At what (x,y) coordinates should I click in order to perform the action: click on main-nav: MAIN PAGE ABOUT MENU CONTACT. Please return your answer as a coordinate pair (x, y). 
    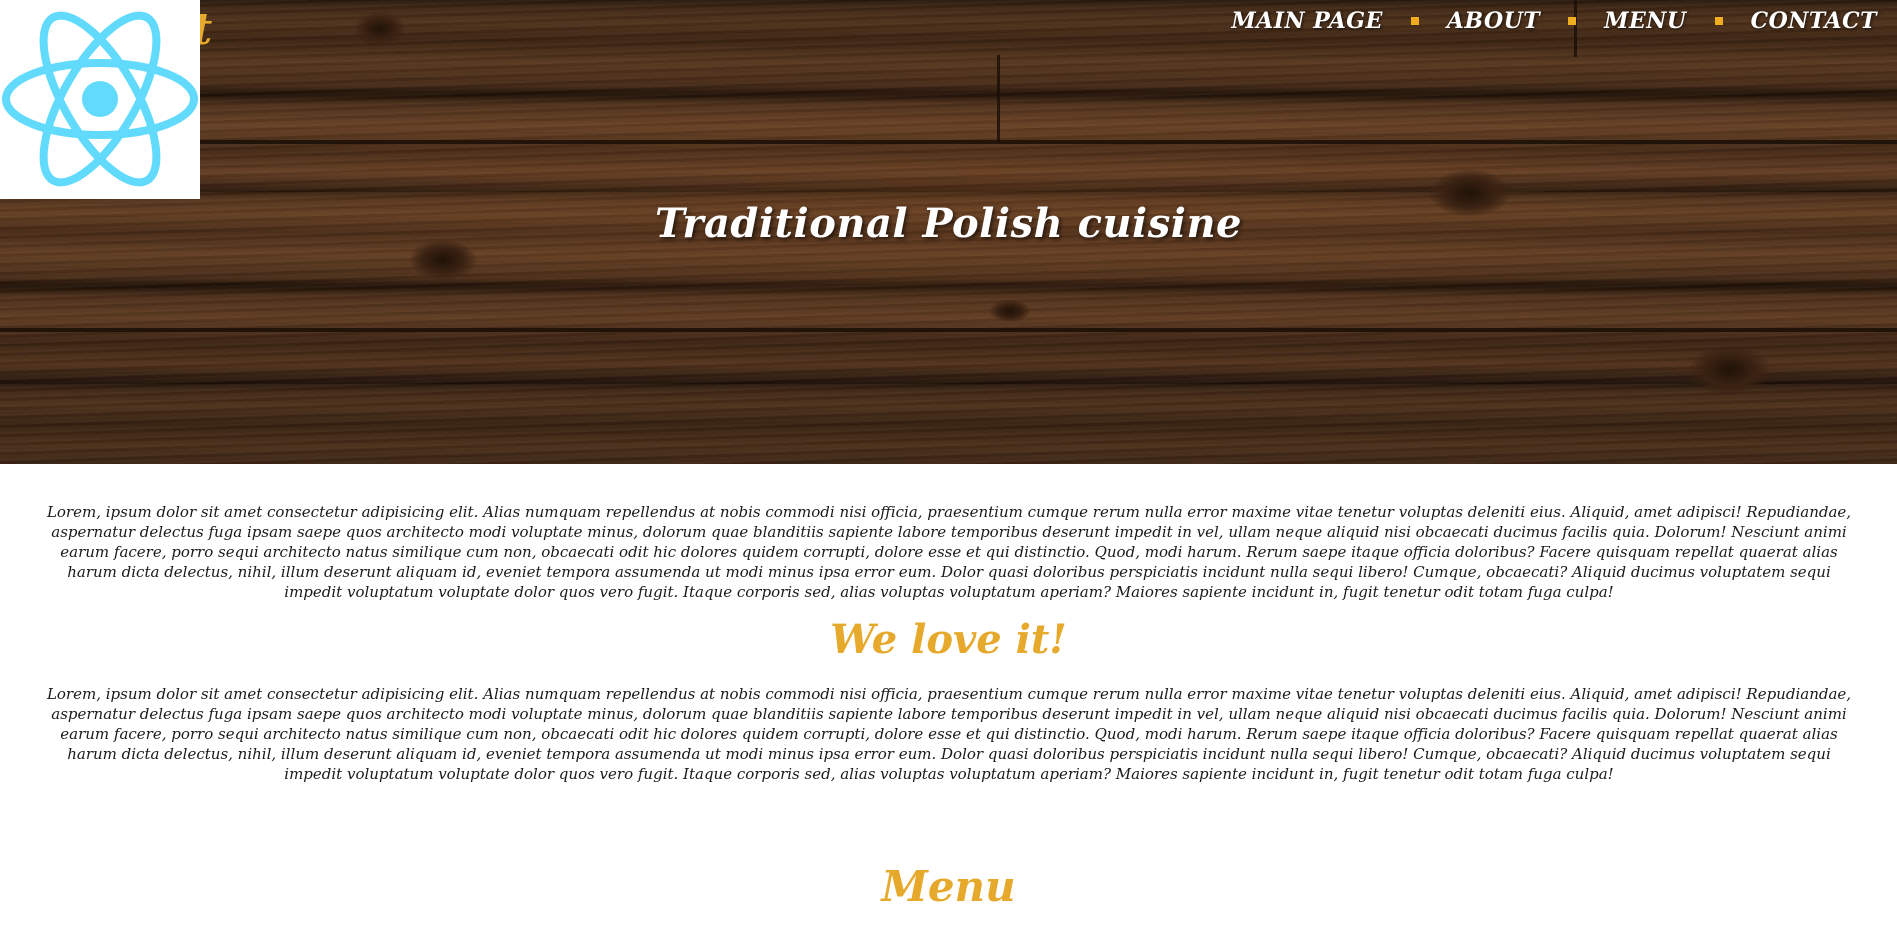
    Looking at the image, I should click on (1554, 21).